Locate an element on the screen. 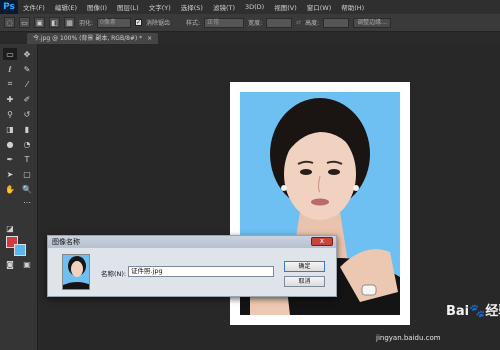 The width and height of the screenshot is (500, 350). eyedropper-tool-icon: ⁄ is located at coordinates (27, 84).